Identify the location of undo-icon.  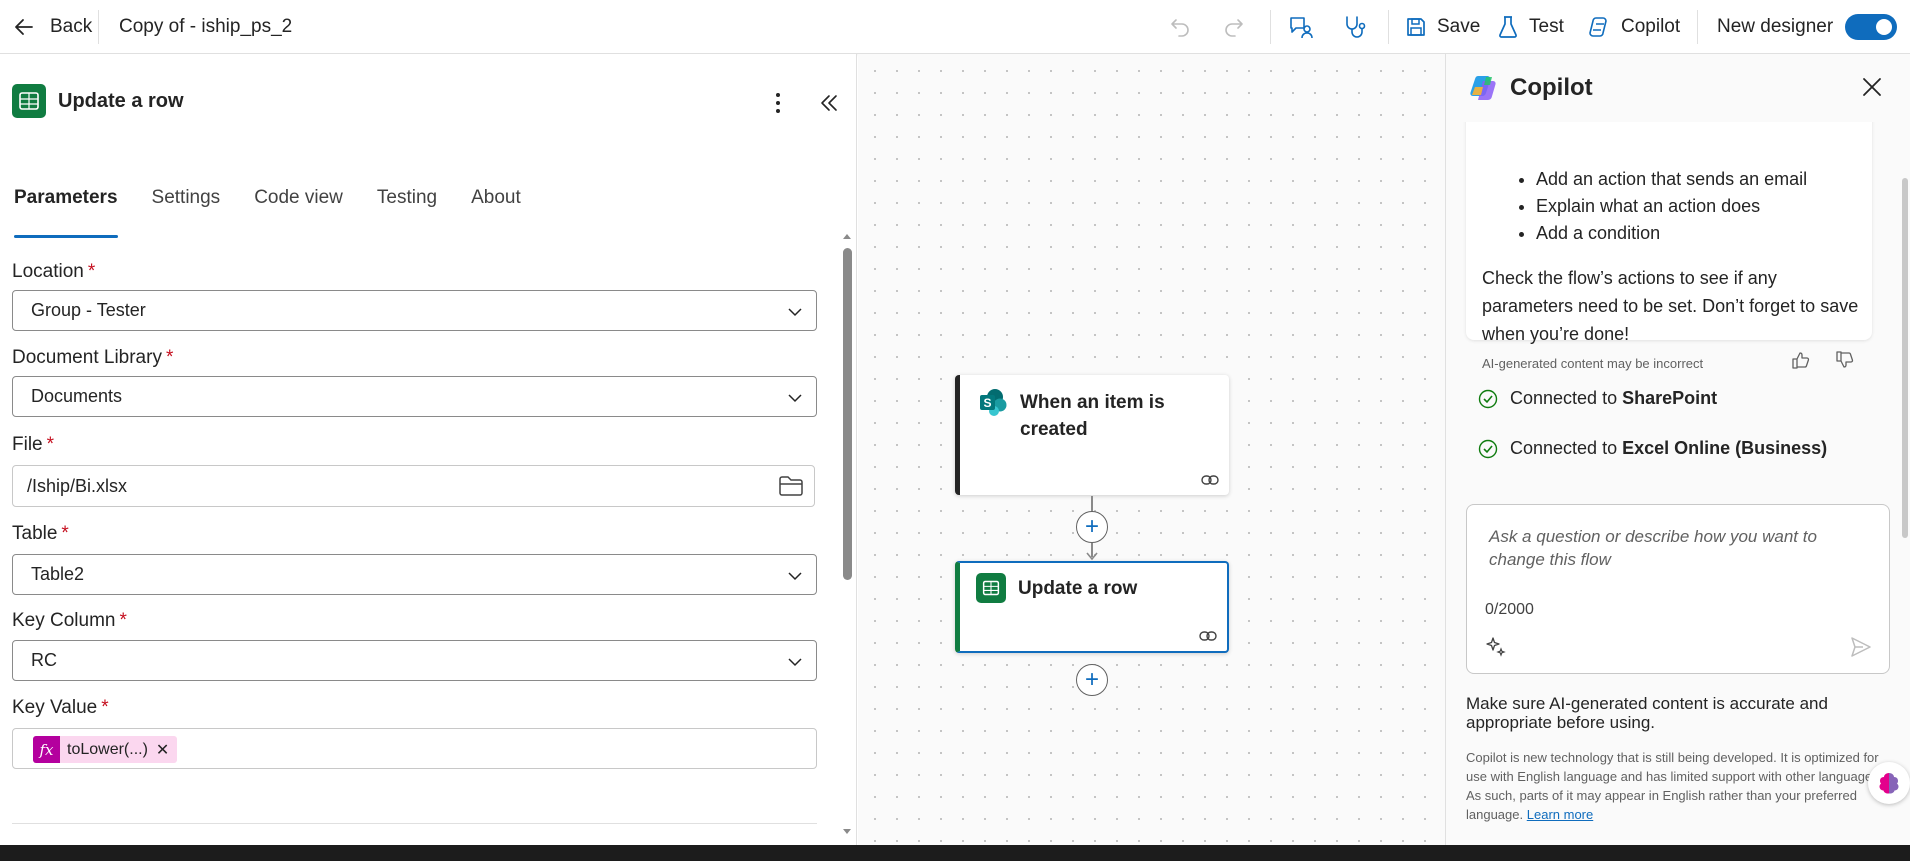
(1180, 28).